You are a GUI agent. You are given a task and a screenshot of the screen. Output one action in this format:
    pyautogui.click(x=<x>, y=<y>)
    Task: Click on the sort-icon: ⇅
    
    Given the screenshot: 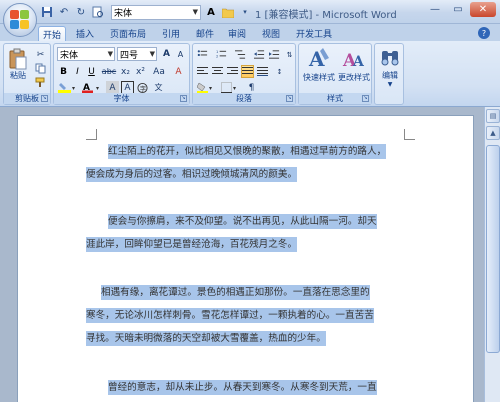 What is the action you would take?
    pyautogui.click(x=289, y=54)
    